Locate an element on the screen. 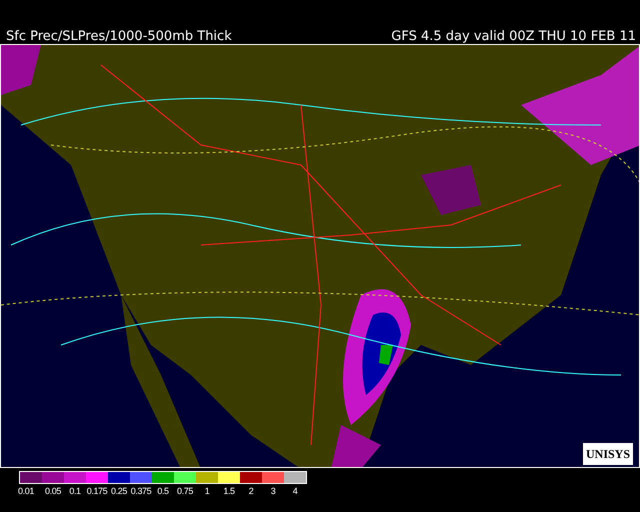  legend-label: 2 is located at coordinates (251, 491).